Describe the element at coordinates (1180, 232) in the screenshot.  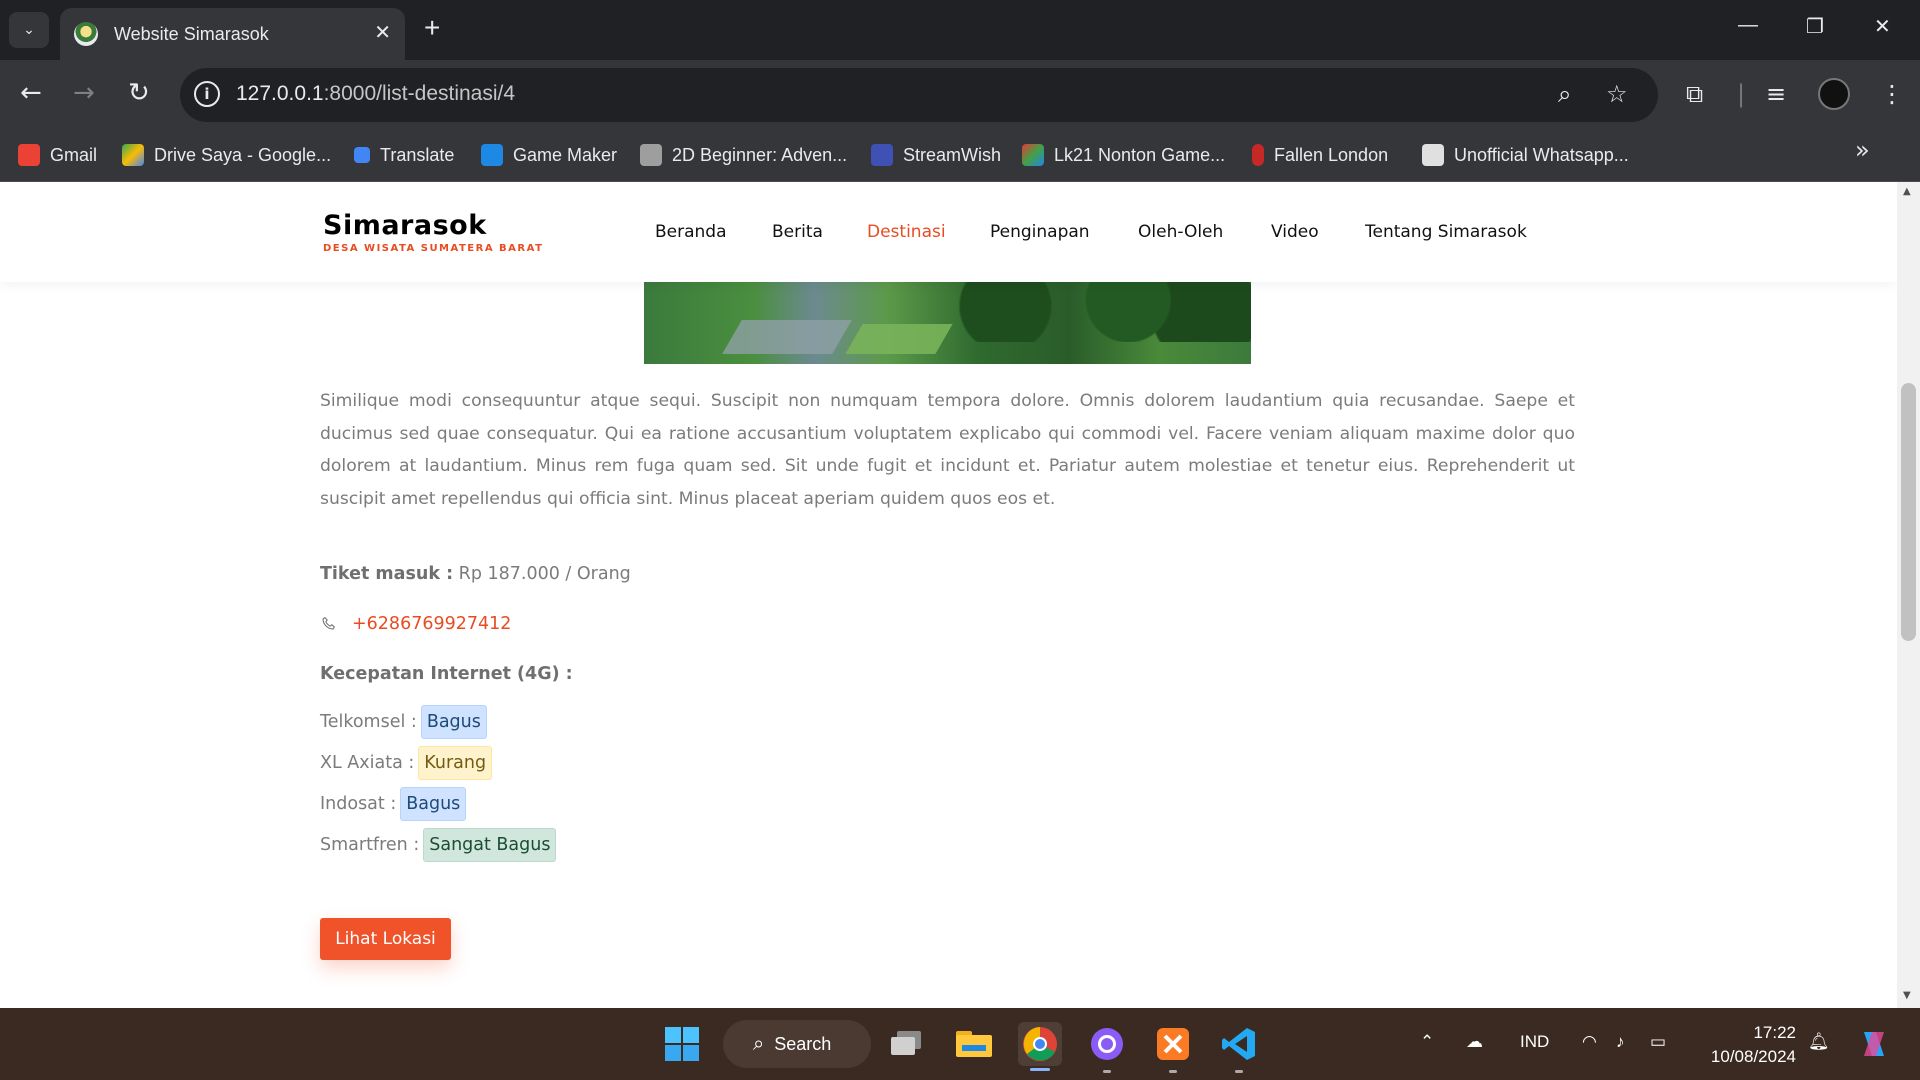
I see `nav-oleh-oleh: Oleh-Oleh` at that location.